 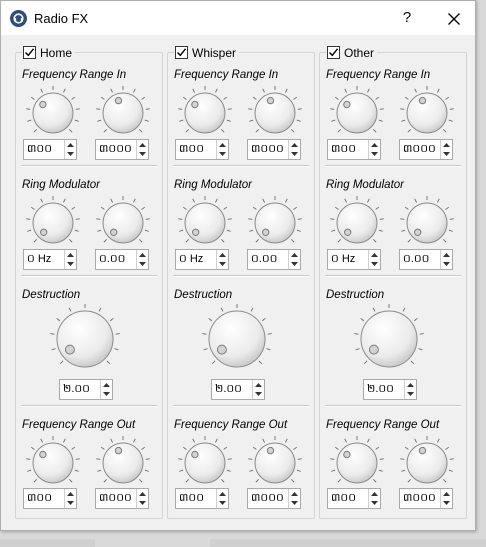 What do you see at coordinates (49, 52) in the screenshot?
I see `enable-toggle-home: Home` at bounding box center [49, 52].